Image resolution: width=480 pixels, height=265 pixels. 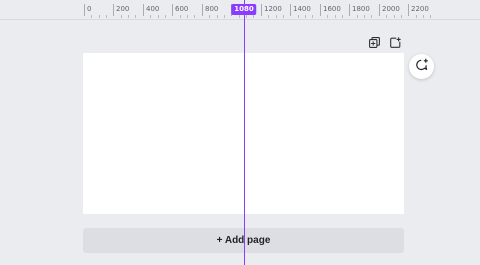 I want to click on ruler-label: 200, so click(x=123, y=9).